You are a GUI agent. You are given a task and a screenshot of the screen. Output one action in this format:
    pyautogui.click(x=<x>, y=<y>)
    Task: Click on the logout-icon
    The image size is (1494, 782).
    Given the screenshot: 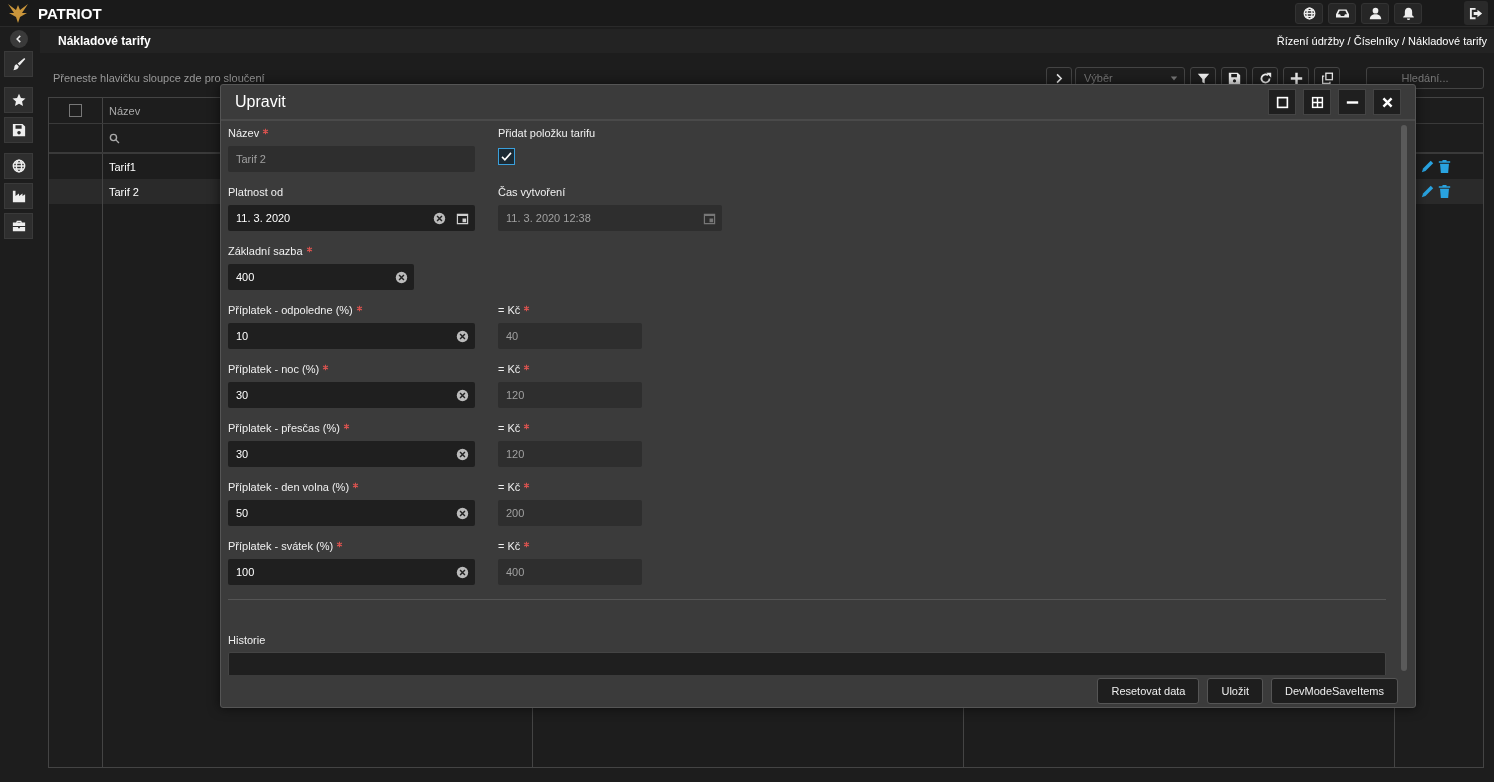 What is the action you would take?
    pyautogui.click(x=1476, y=13)
    